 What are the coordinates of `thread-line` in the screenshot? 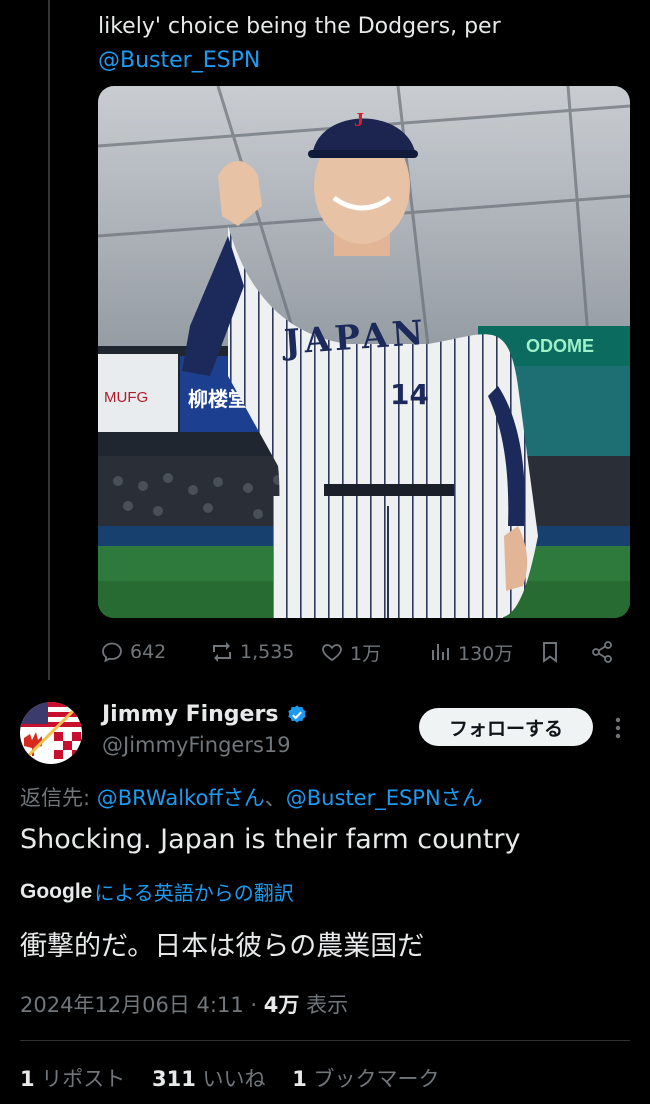 It's located at (49, 340).